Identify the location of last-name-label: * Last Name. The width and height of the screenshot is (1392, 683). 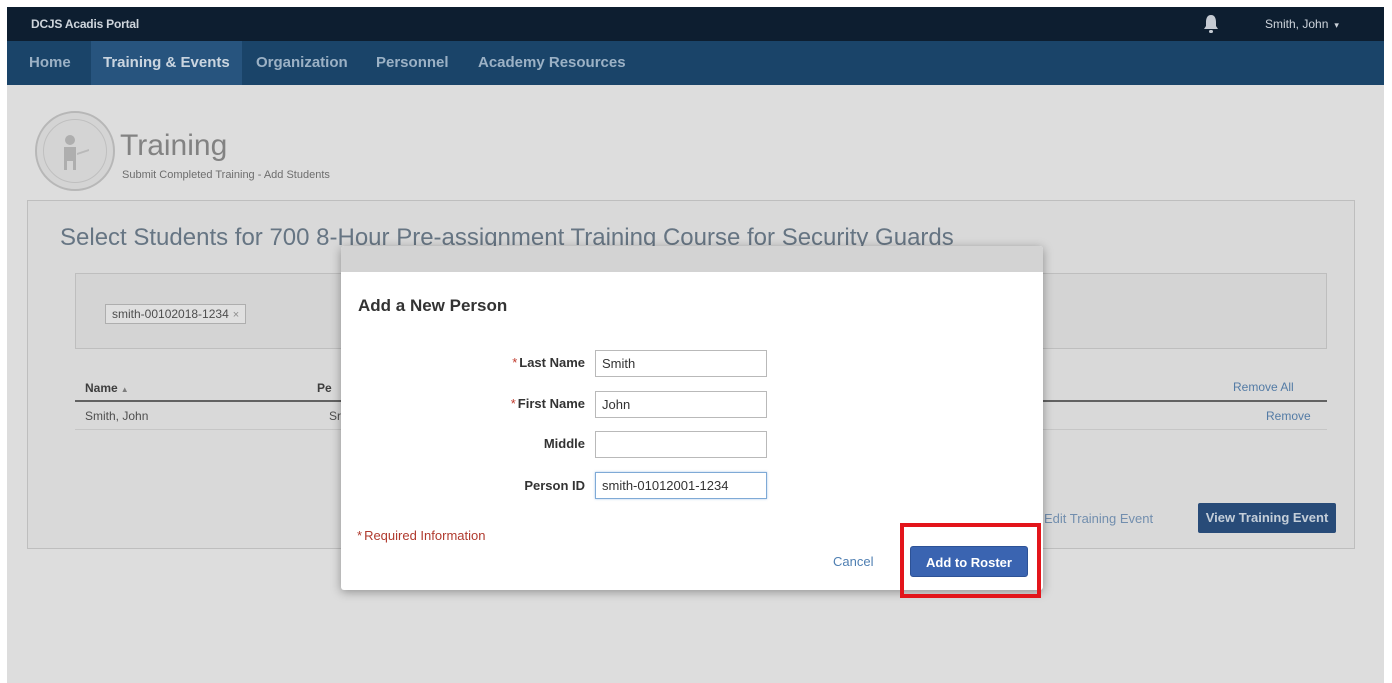
(548, 362).